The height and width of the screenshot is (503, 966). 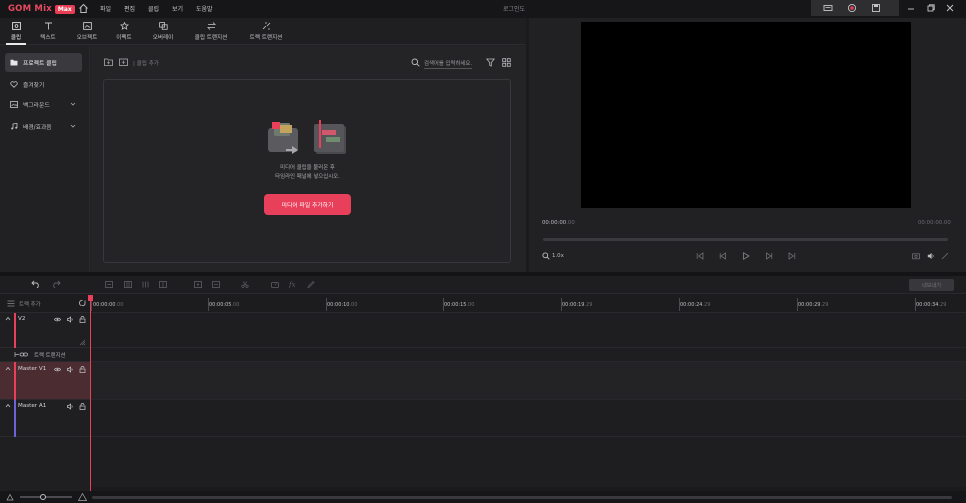 I want to click on preview-seek-bar, so click(x=745, y=239).